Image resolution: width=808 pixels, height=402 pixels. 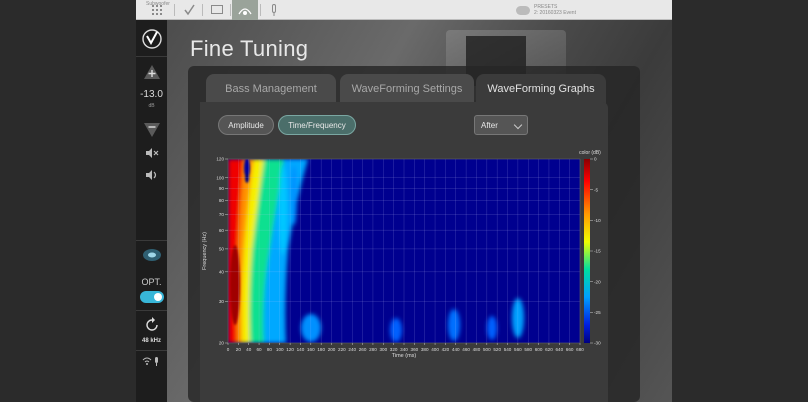 I want to click on x-tick-label: 440, so click(x=456, y=349).